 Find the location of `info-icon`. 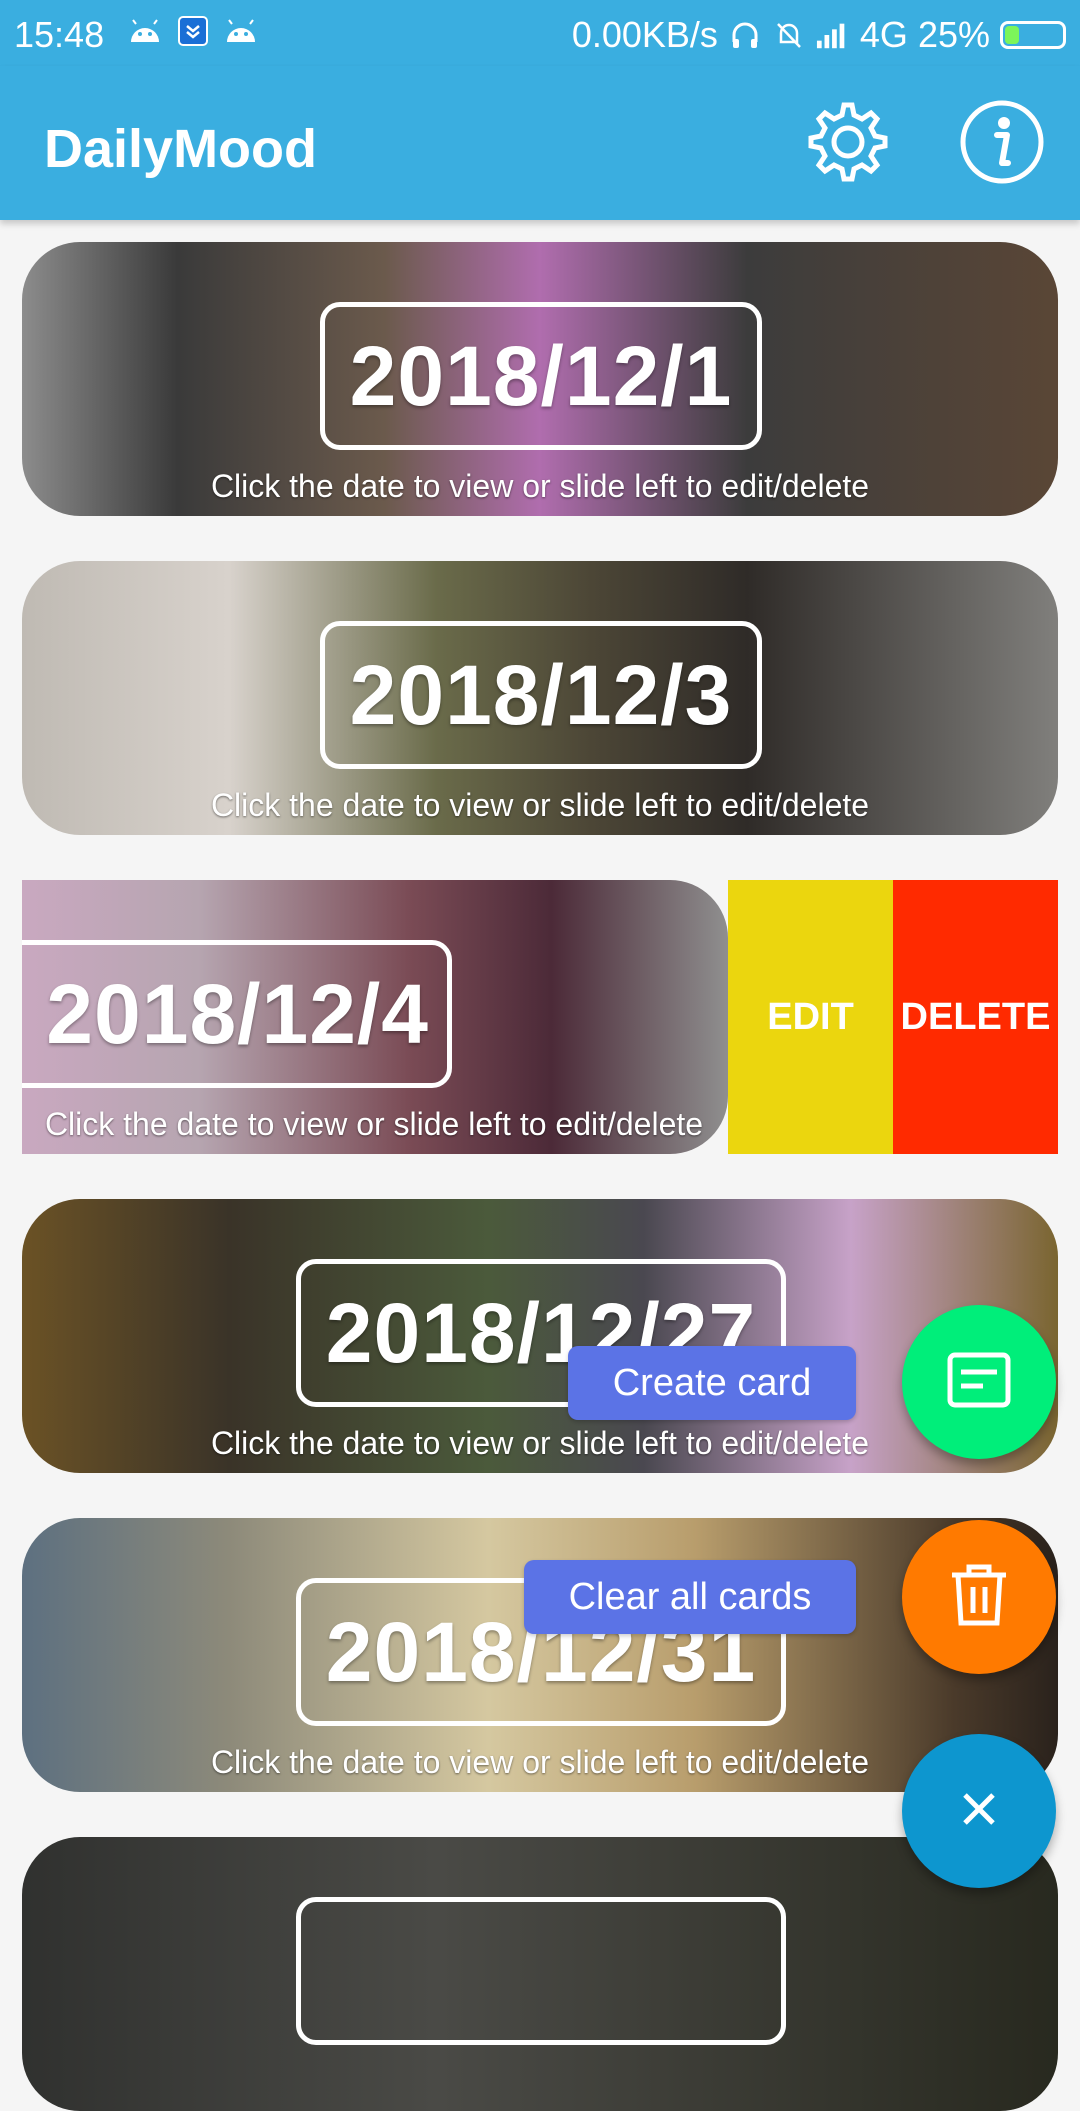

info-icon is located at coordinates (1002, 144).